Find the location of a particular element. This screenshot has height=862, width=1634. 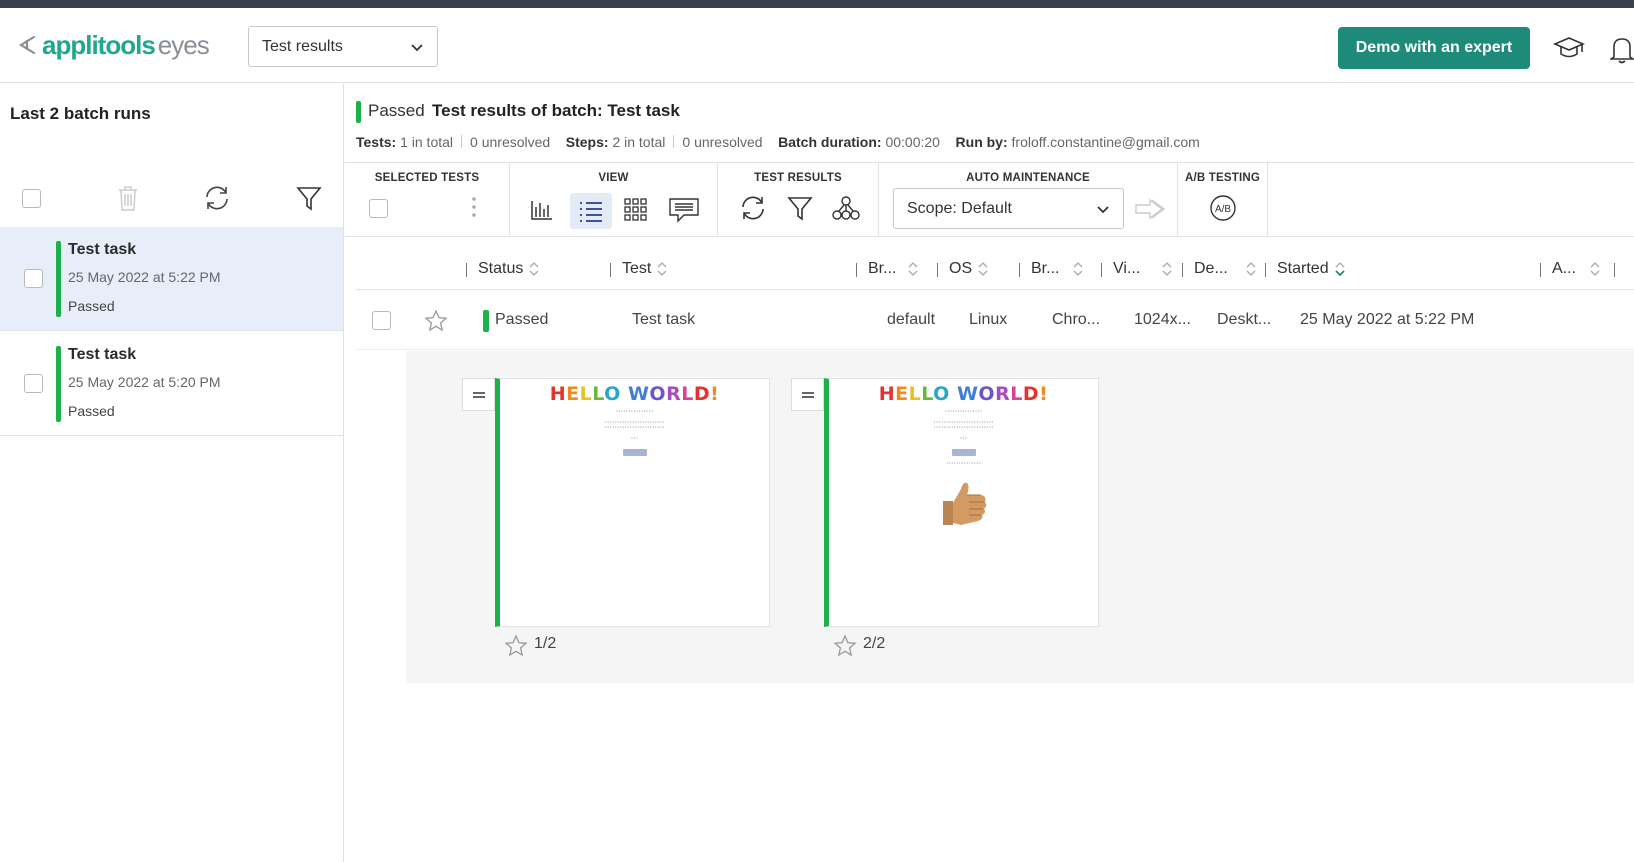

run-by: froloff.constantine@gmail.com is located at coordinates (1105, 142).